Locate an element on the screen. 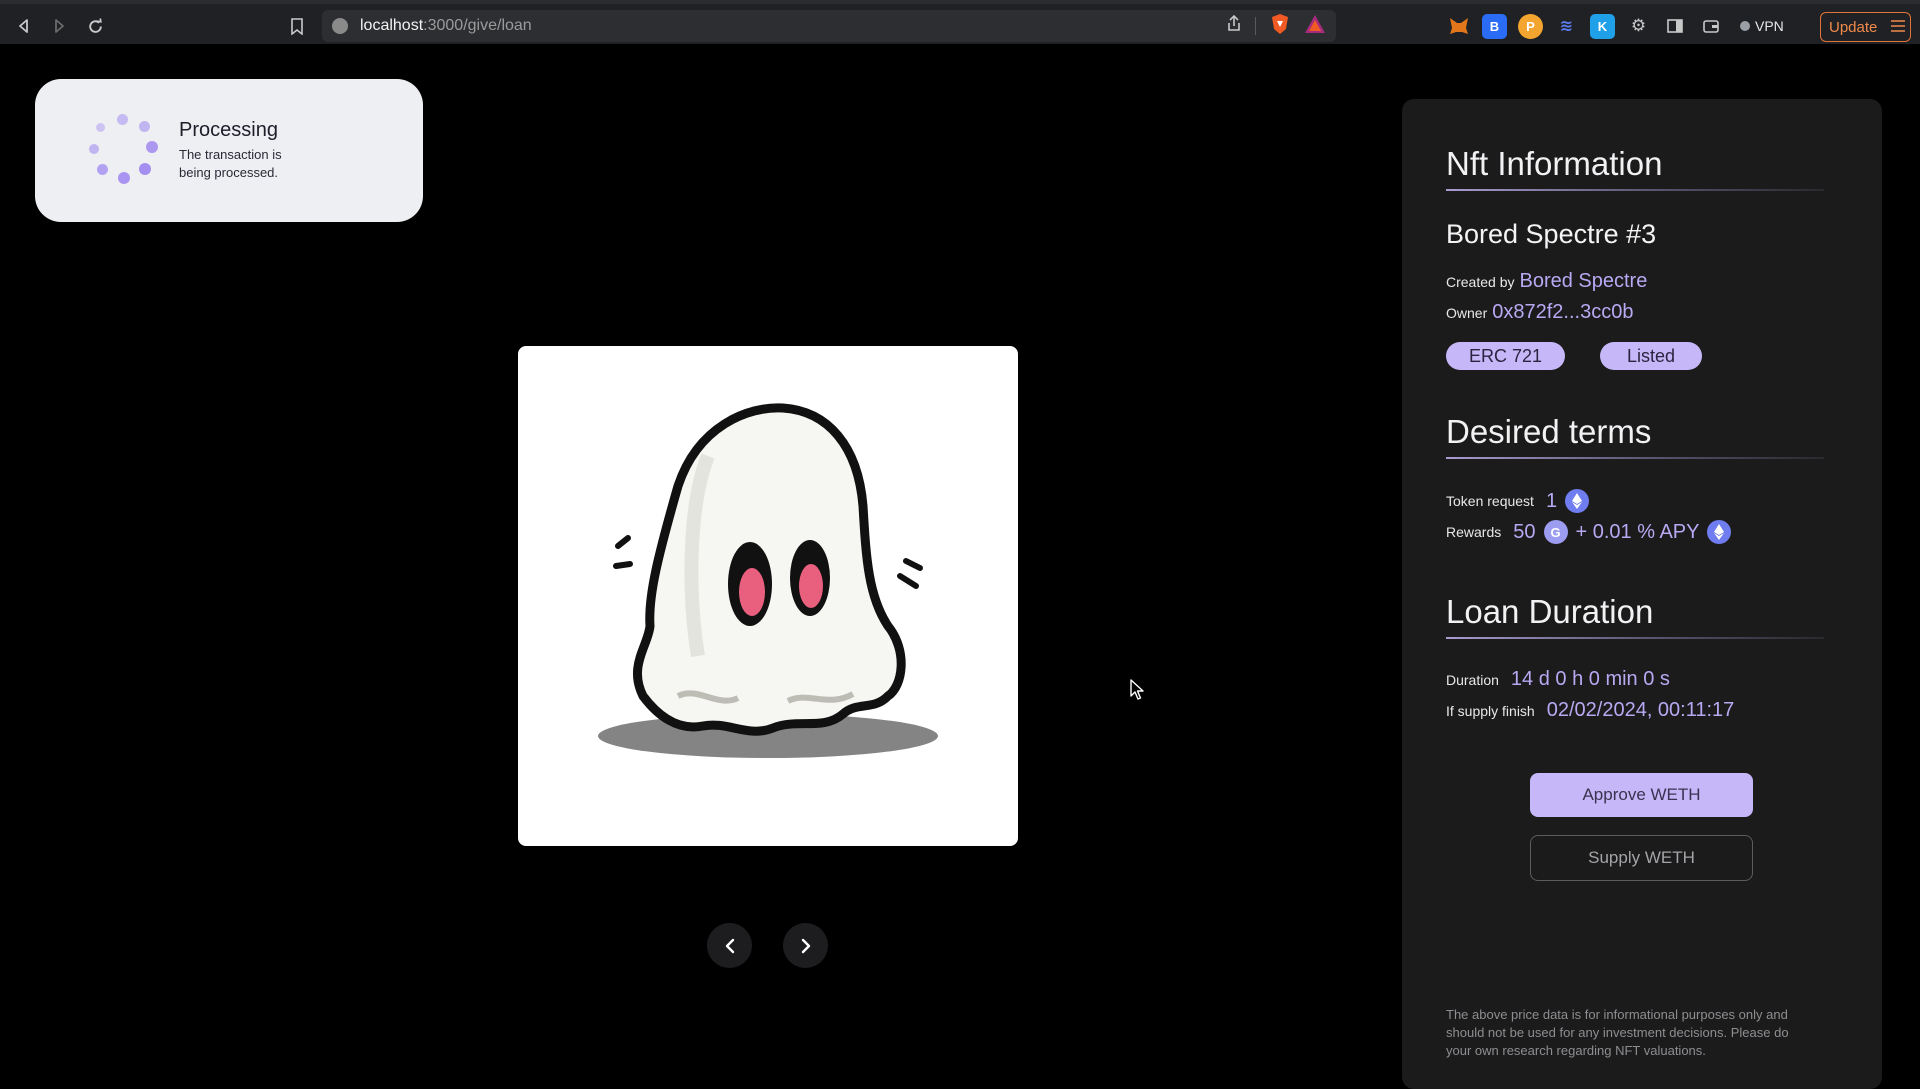 Image resolution: width=1920 pixels, height=1089 pixels. wave-extension-icon: ≋ is located at coordinates (1566, 26).